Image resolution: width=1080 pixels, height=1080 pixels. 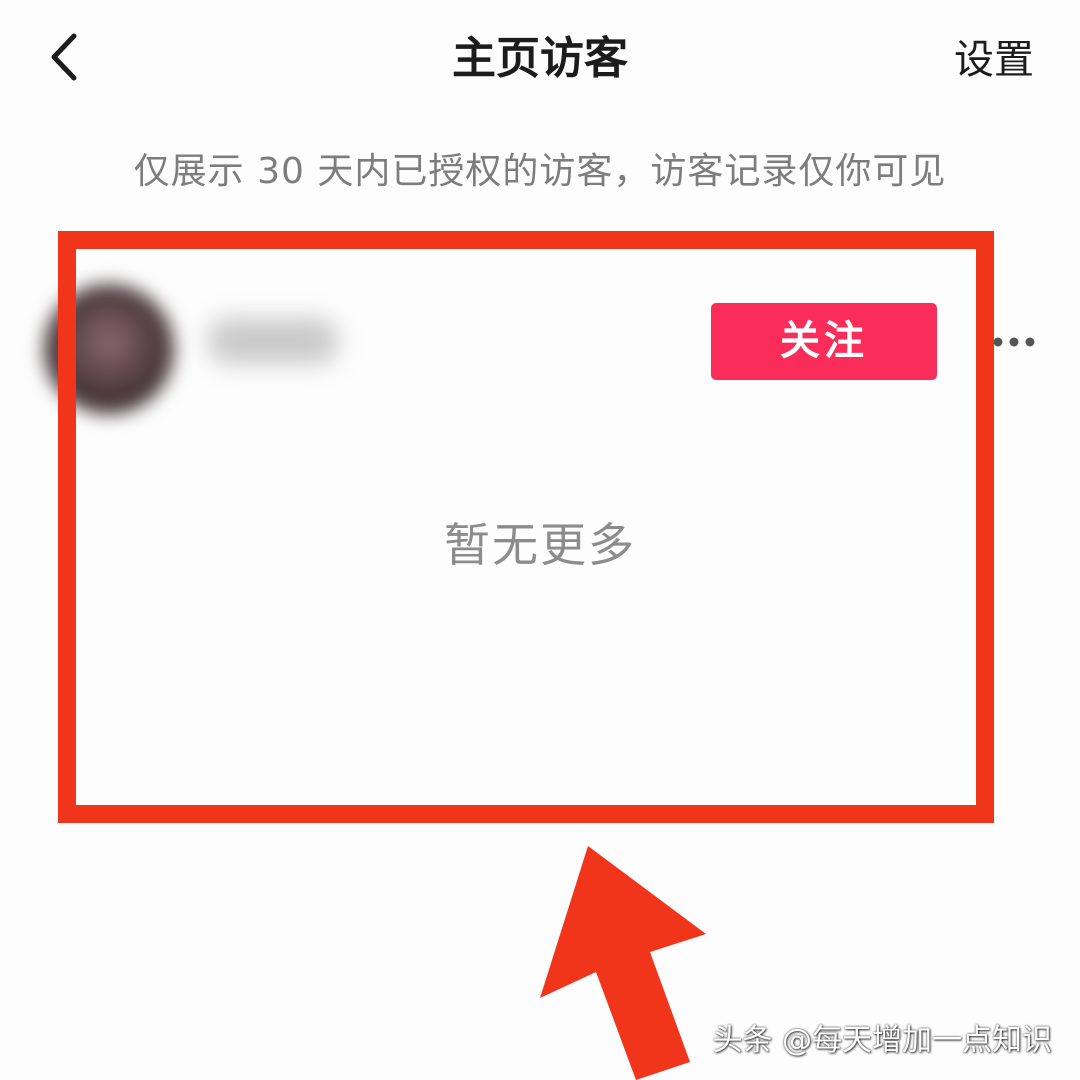 What do you see at coordinates (994, 60) in the screenshot?
I see `settings-button: 设置` at bounding box center [994, 60].